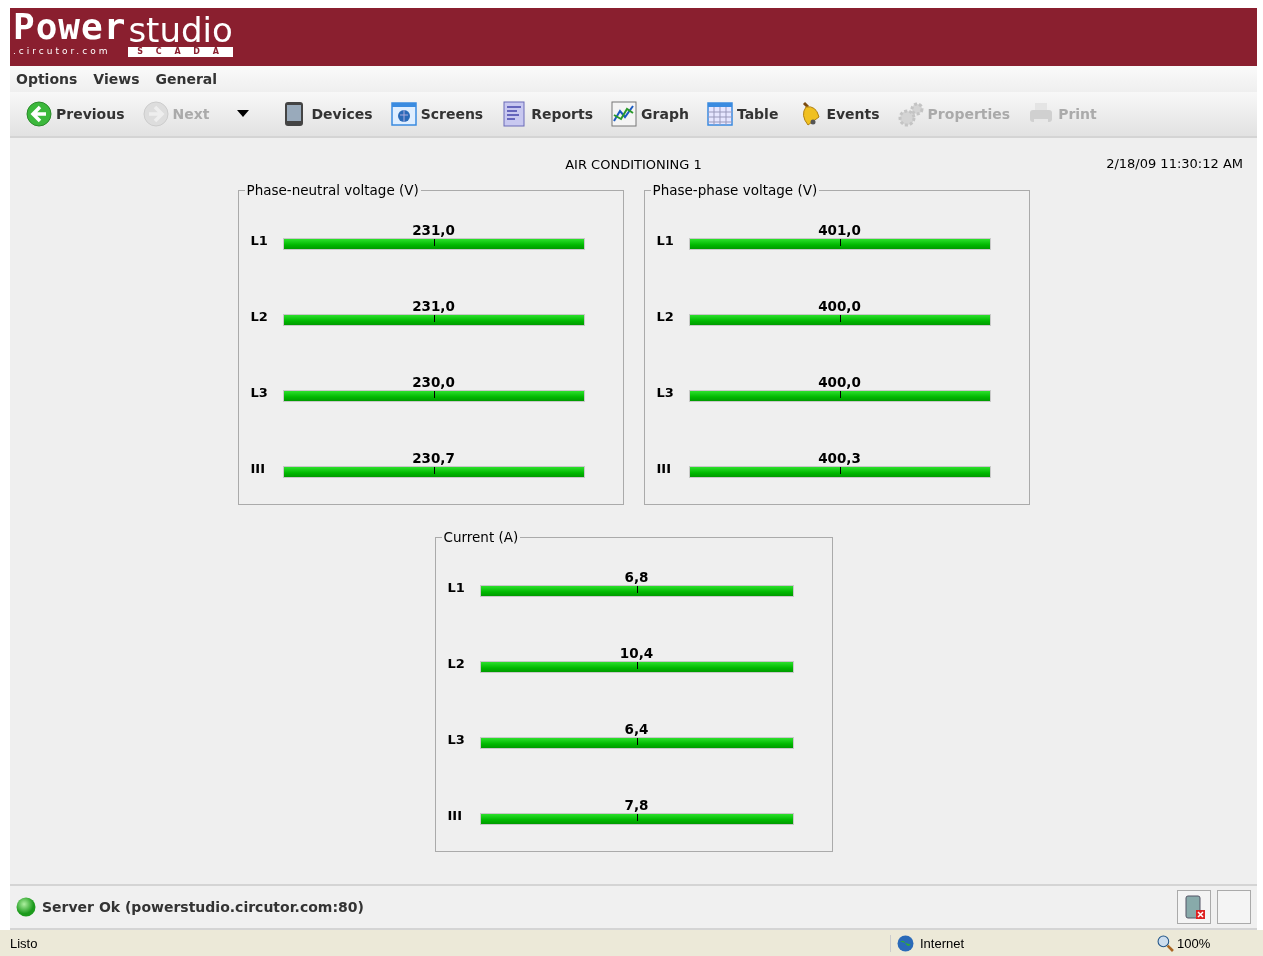 This screenshot has height=956, width=1263. What do you see at coordinates (332, 190) in the screenshot?
I see `panel-title: Phase-neutral voltage (V)` at bounding box center [332, 190].